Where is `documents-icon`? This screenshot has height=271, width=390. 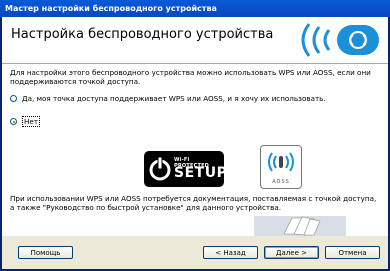 documents-icon is located at coordinates (300, 226).